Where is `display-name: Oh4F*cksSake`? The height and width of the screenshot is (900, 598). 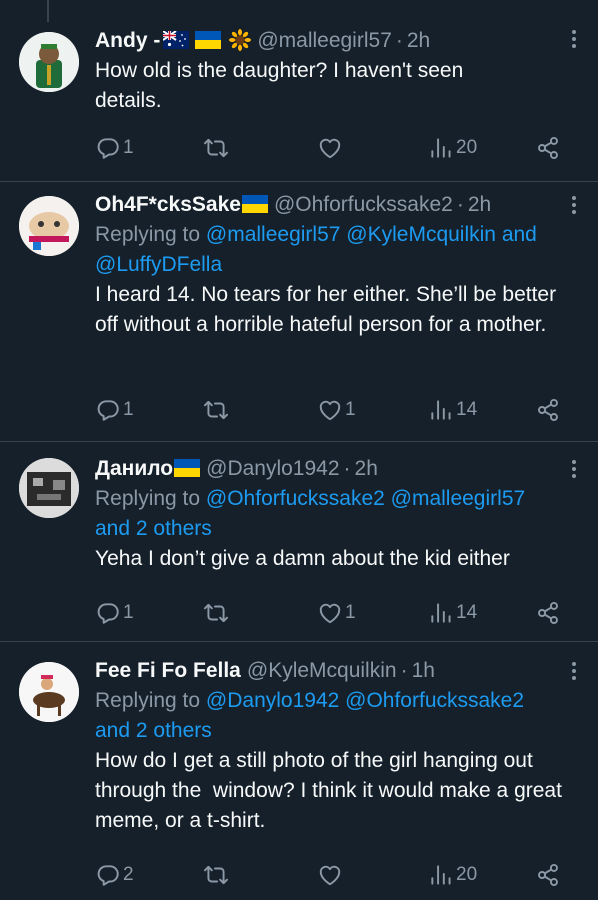 display-name: Oh4F*cksSake is located at coordinates (168, 205).